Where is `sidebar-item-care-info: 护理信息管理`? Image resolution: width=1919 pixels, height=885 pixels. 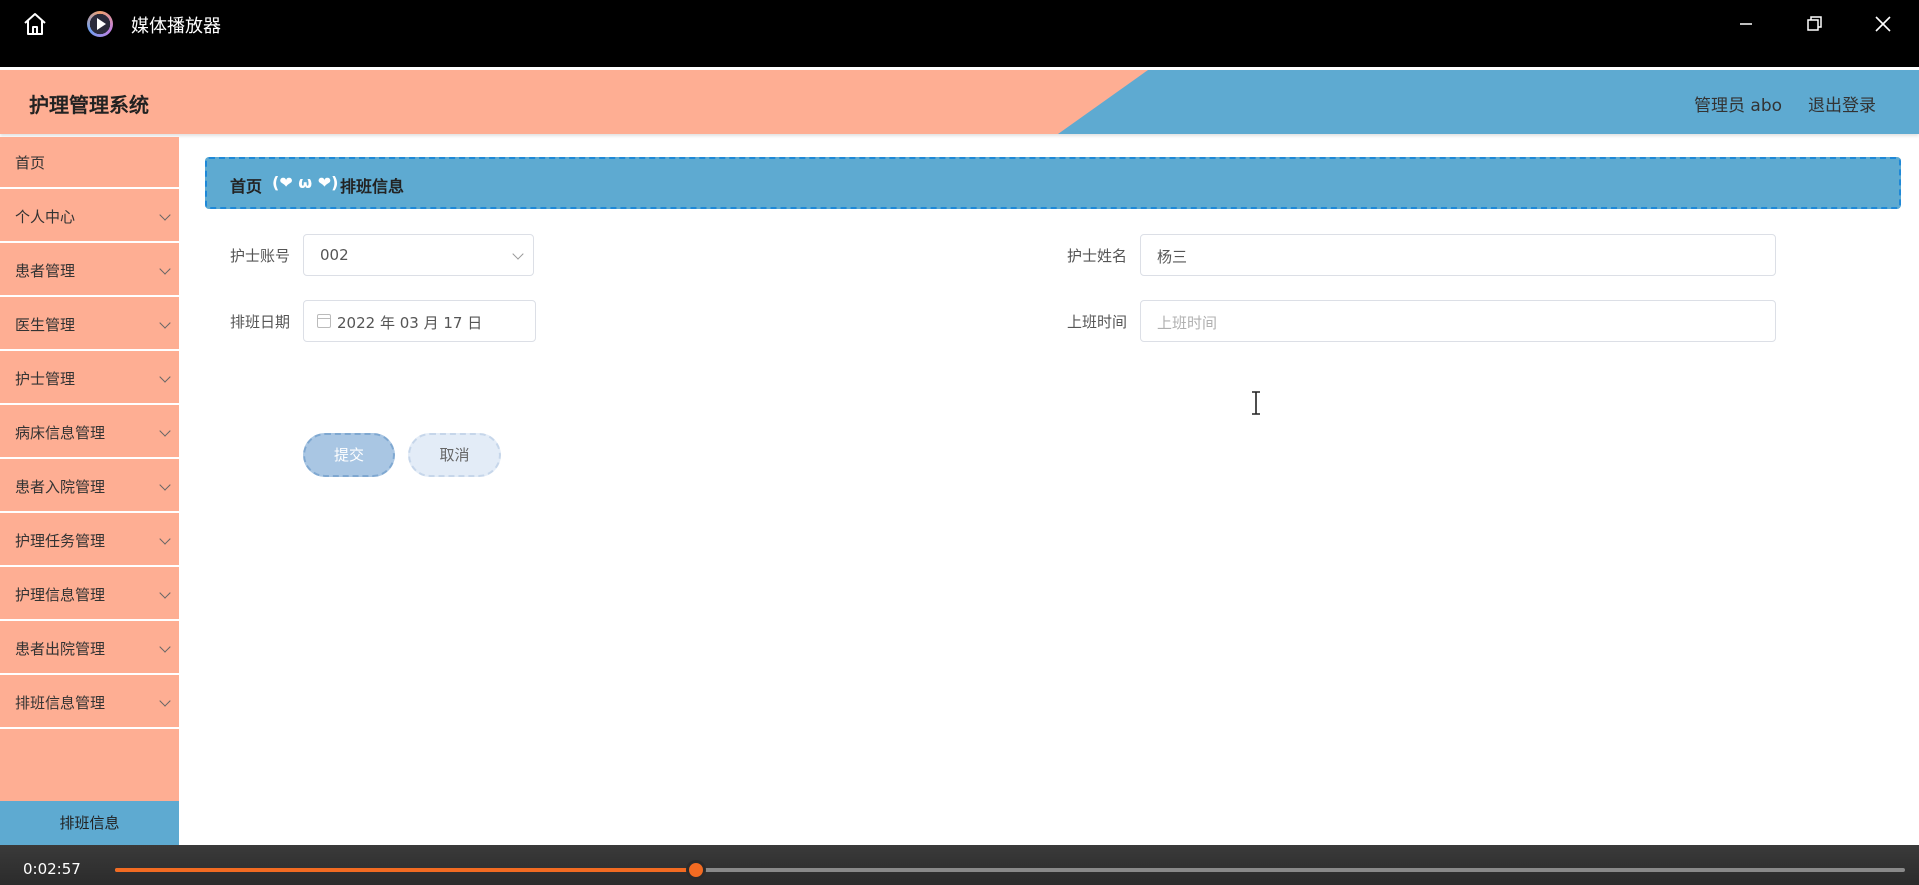 sidebar-item-care-info: 护理信息管理 is located at coordinates (89, 595).